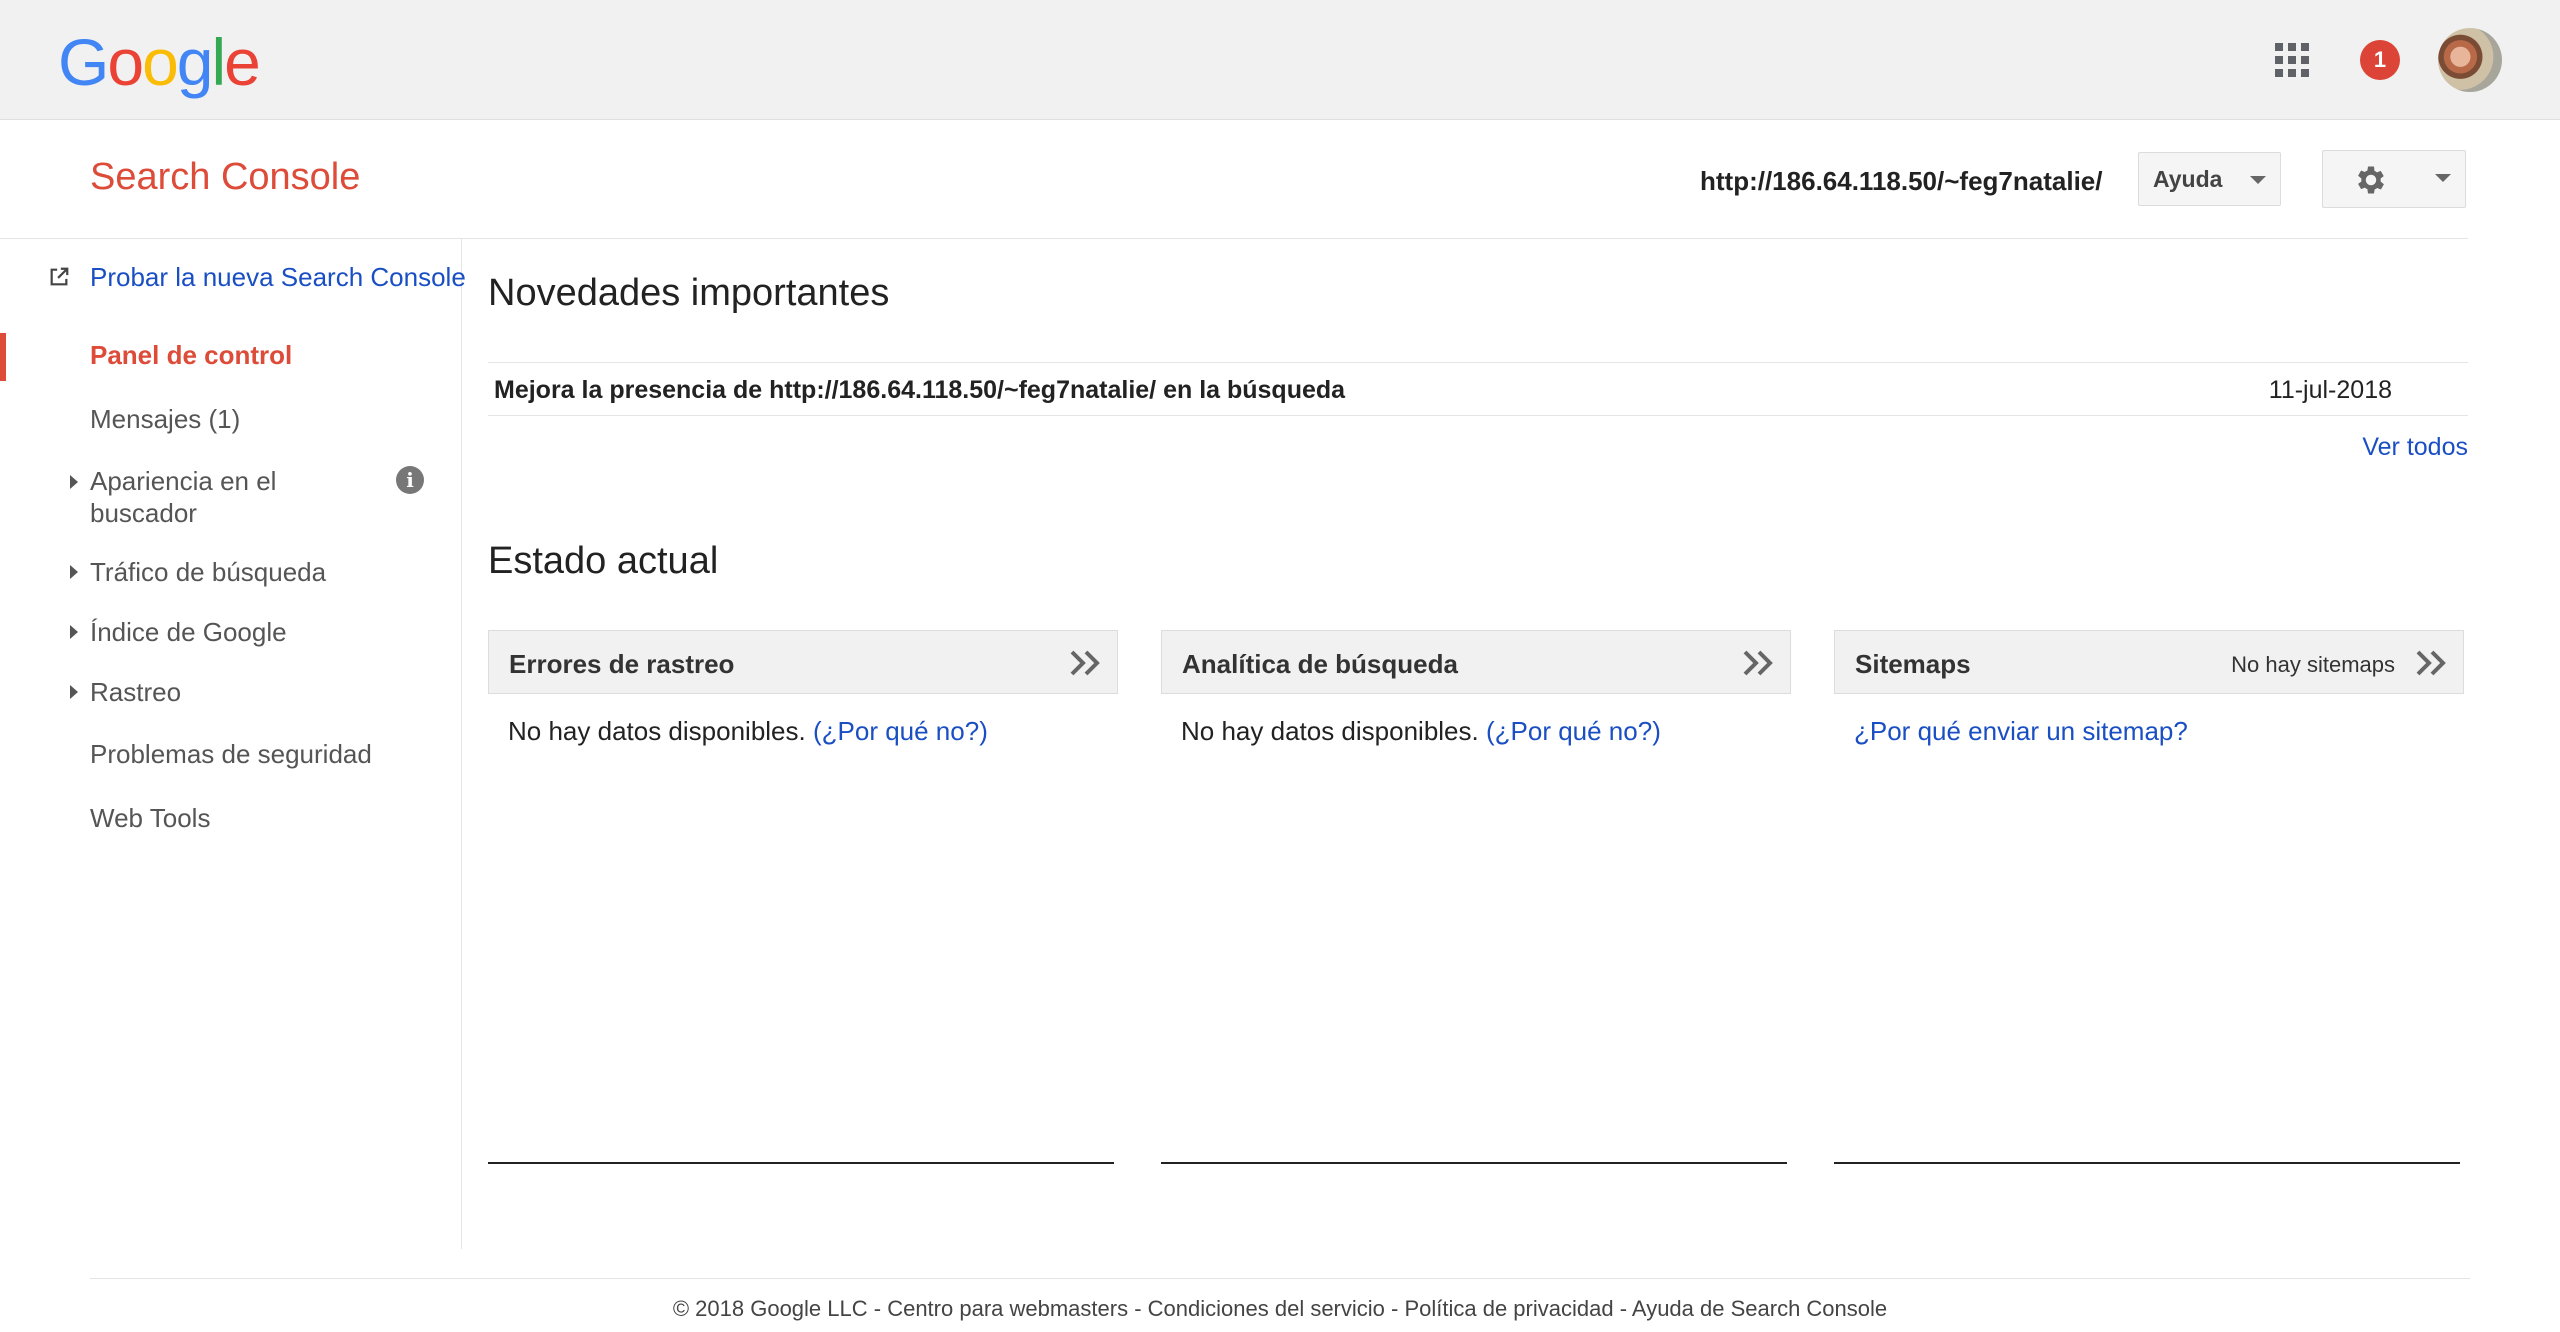  I want to click on footer-link-terms: Condiciones del servicio, so click(1266, 1308).